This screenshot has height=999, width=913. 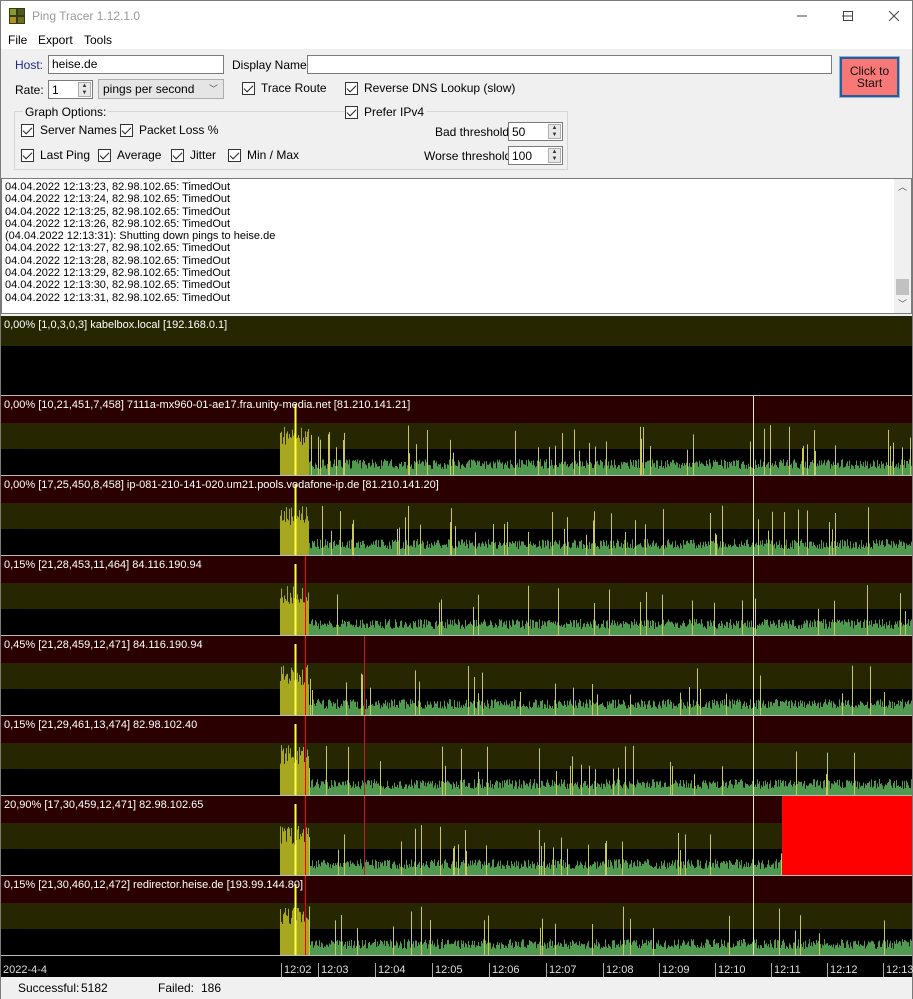 I want to click on hop-graph: 0,45% [21,28,459,12,471] 84.116.190.94, so click(x=456, y=675).